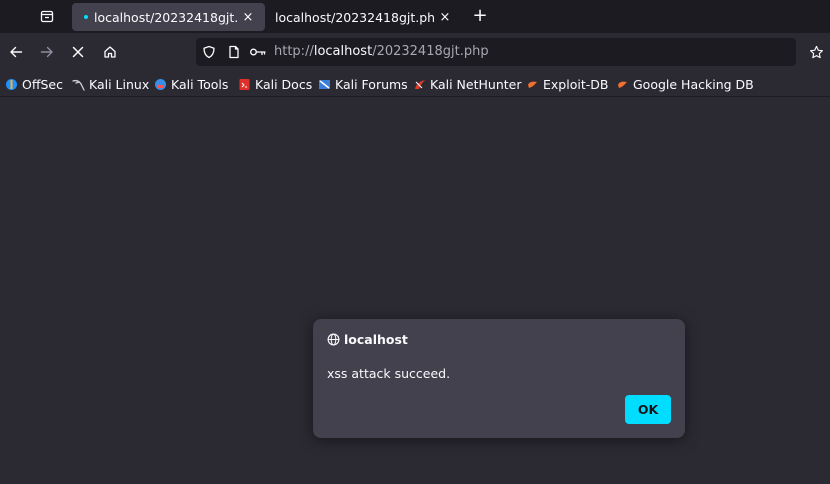 Image resolution: width=830 pixels, height=484 pixels. I want to click on ghdb-icon, so click(622, 84).